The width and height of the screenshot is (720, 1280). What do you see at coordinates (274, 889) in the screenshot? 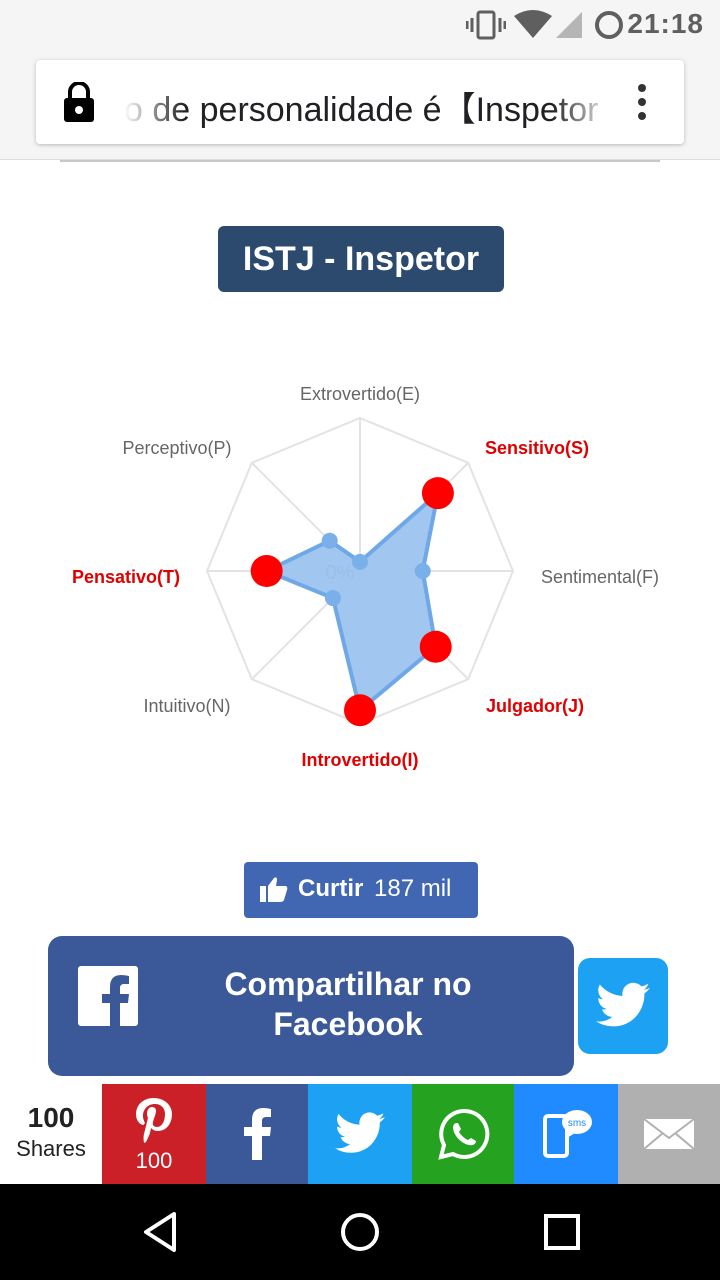
I see `thumbs-up-icon` at bounding box center [274, 889].